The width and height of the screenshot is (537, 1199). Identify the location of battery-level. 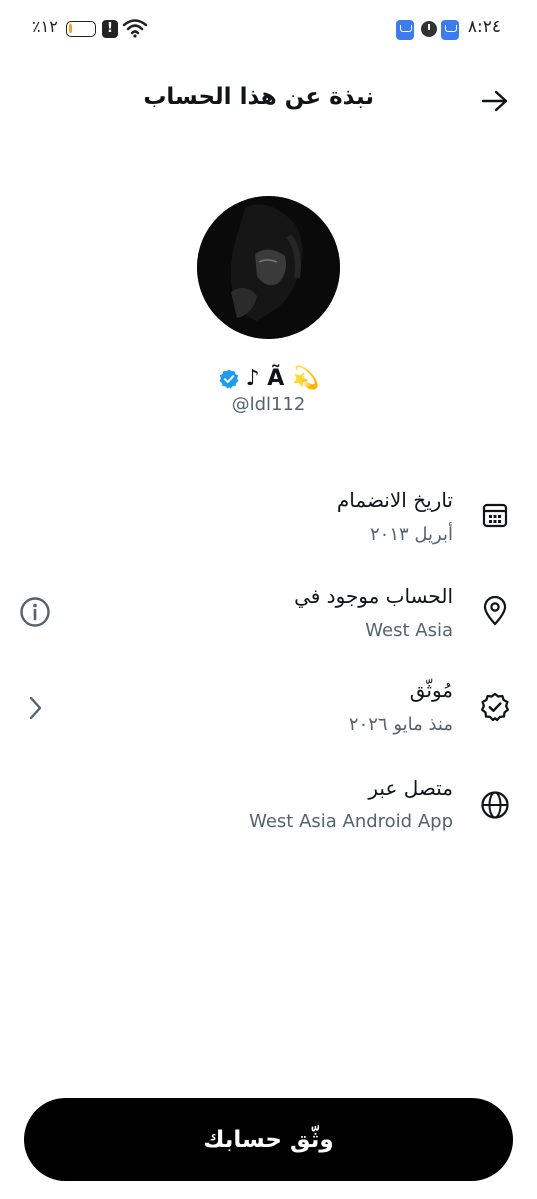
(70, 28).